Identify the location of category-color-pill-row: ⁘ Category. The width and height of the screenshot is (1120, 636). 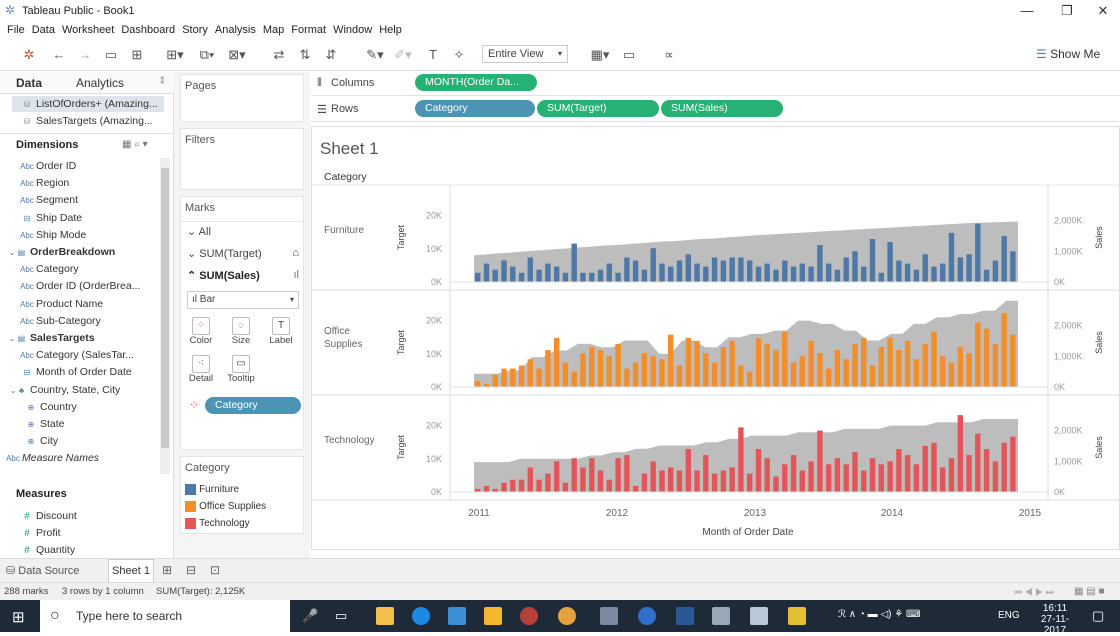
(245, 405).